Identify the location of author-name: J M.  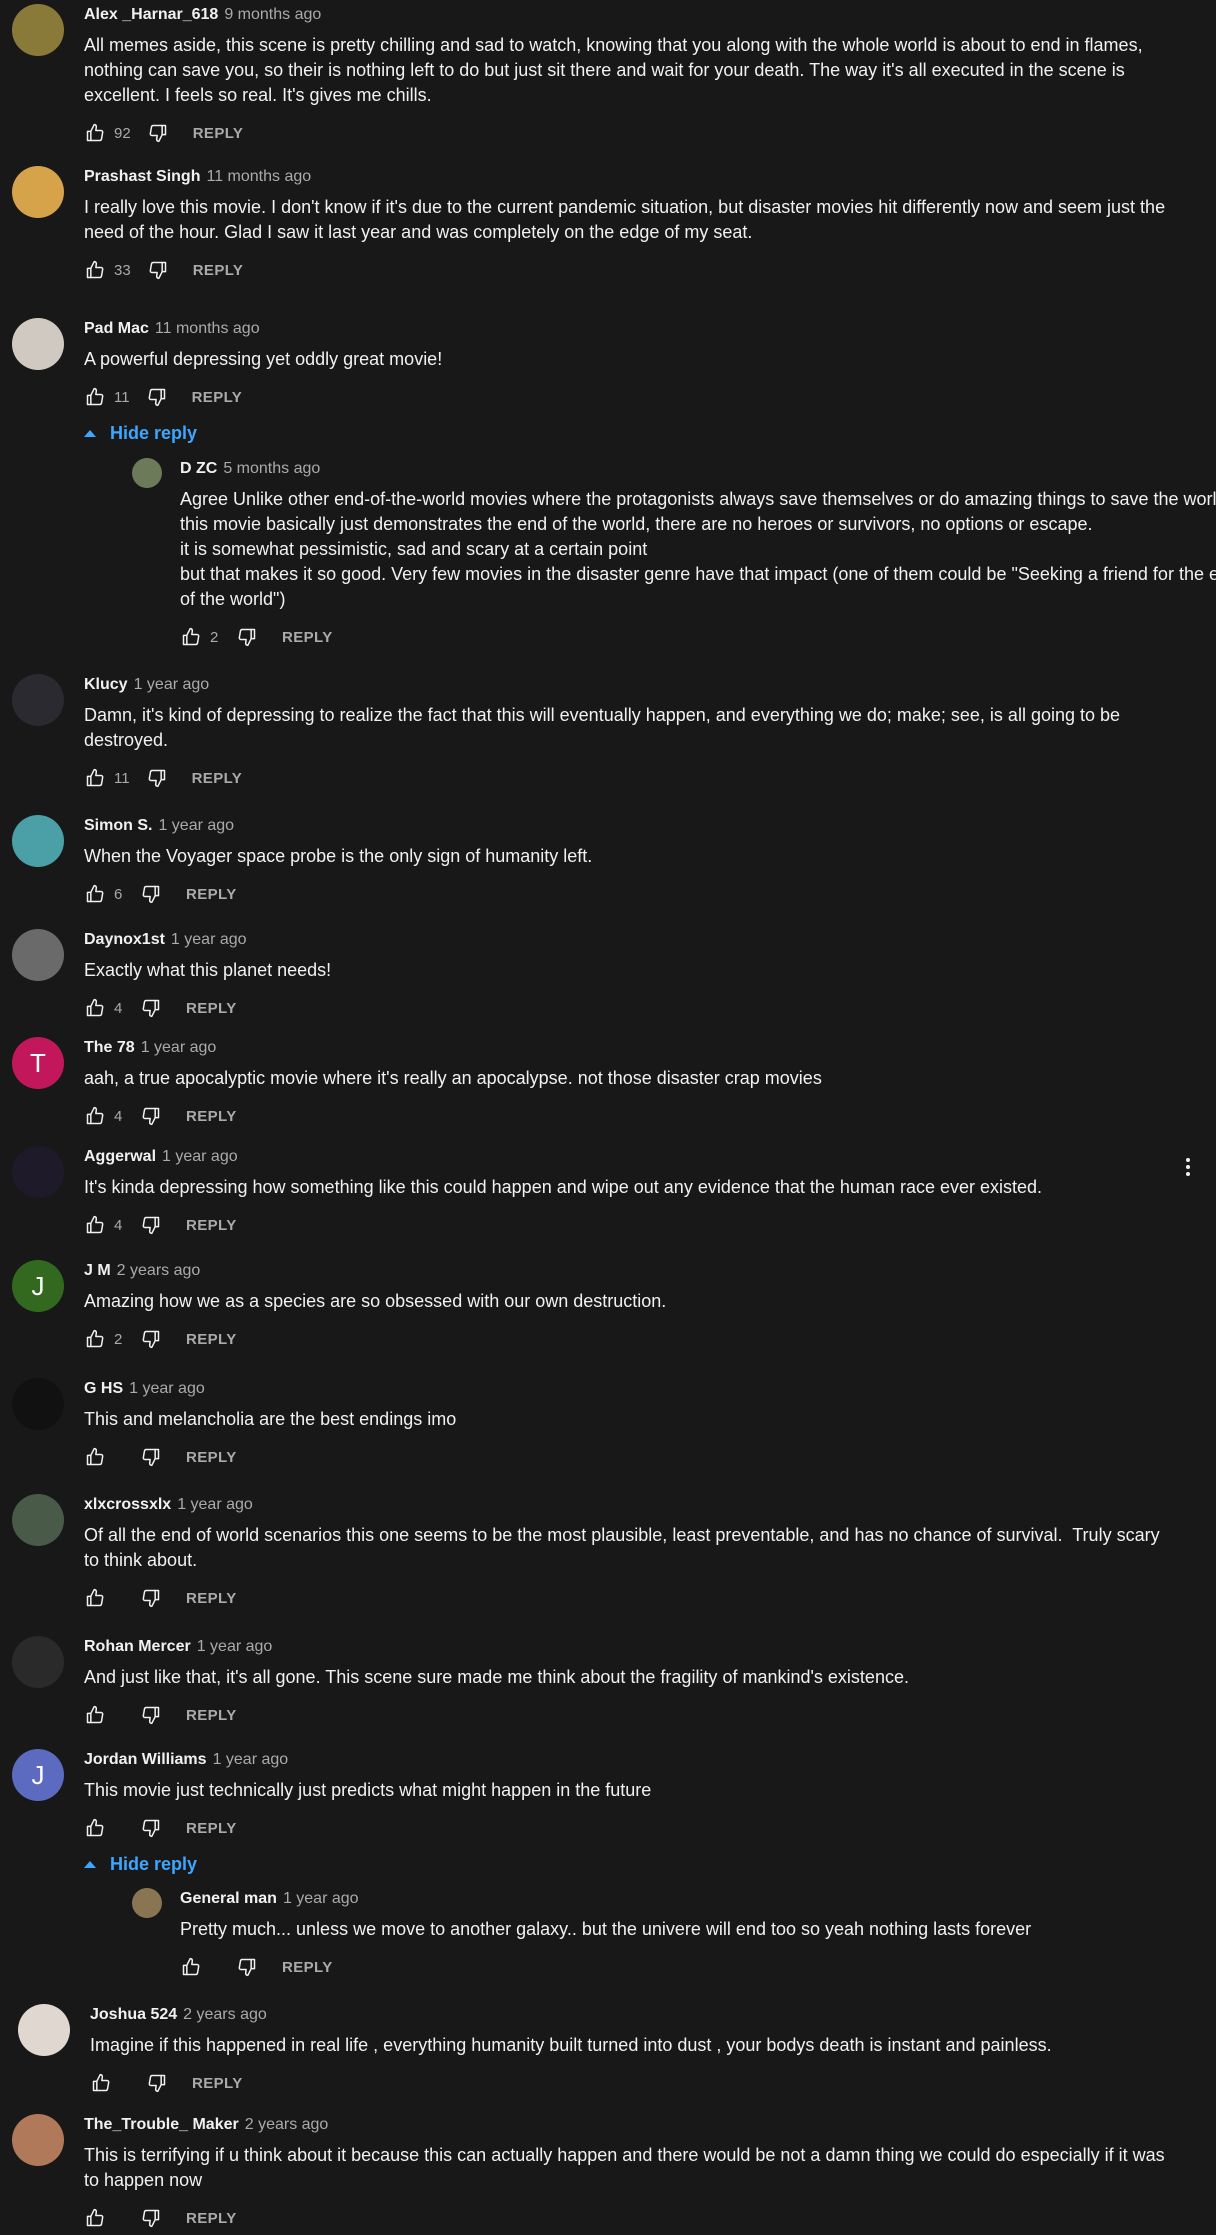
(97, 1270).